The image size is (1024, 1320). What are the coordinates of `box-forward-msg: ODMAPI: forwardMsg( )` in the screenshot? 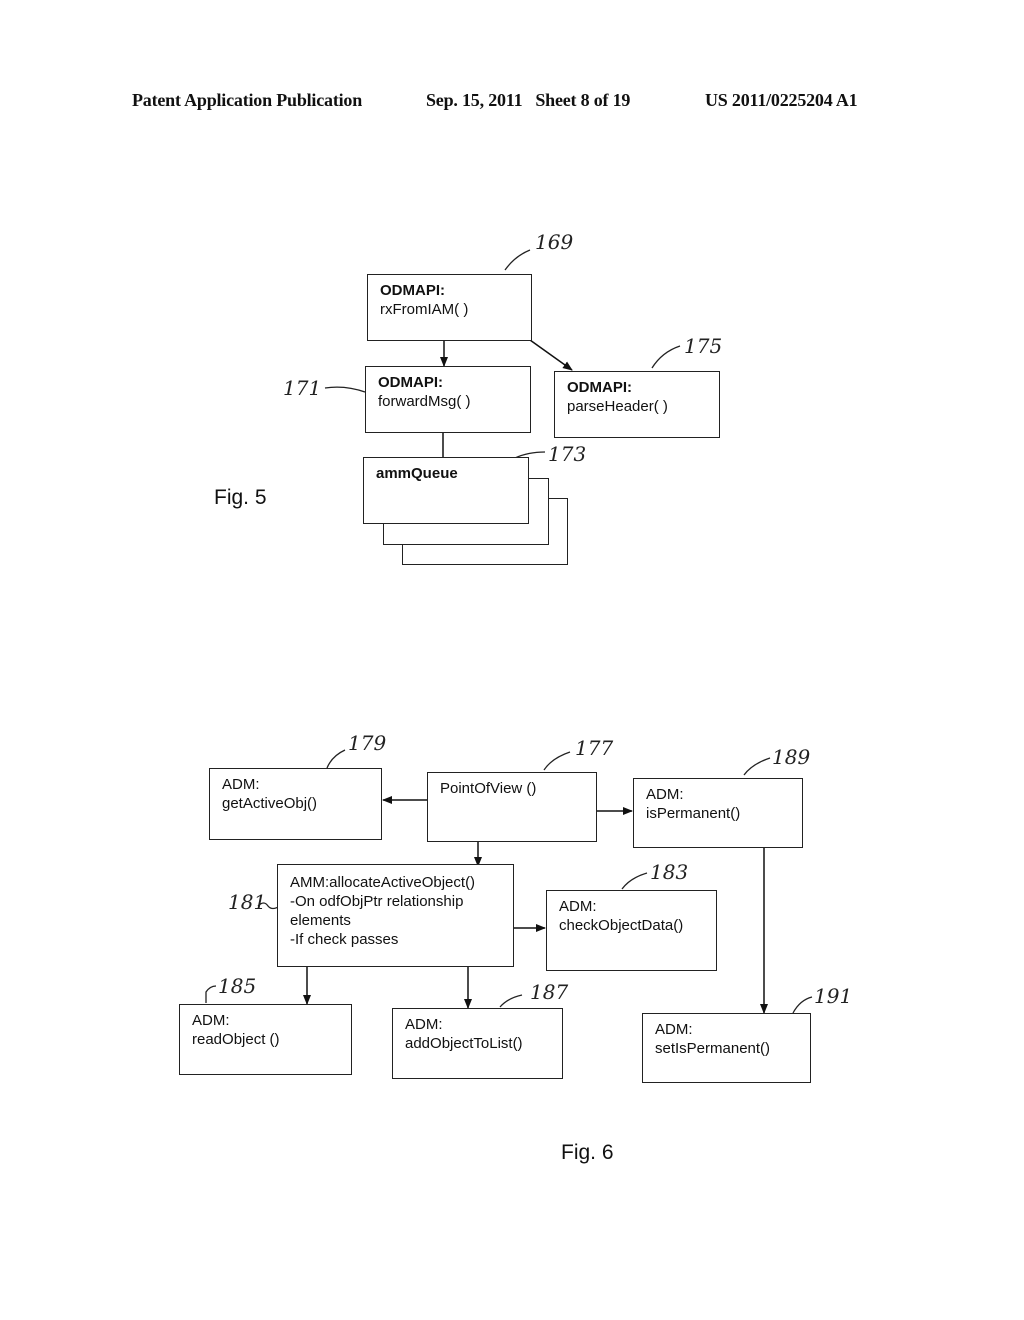 It's located at (448, 399).